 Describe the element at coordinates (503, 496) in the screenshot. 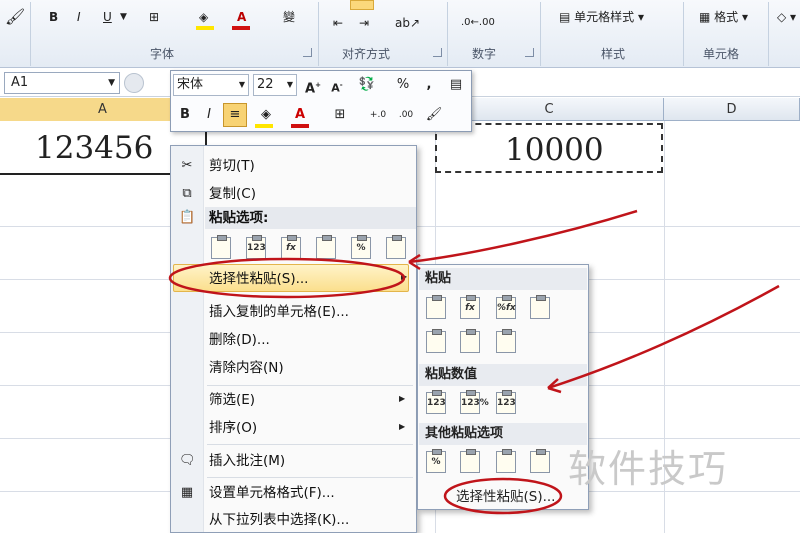

I see `annotation-circle-submenu-special` at that location.